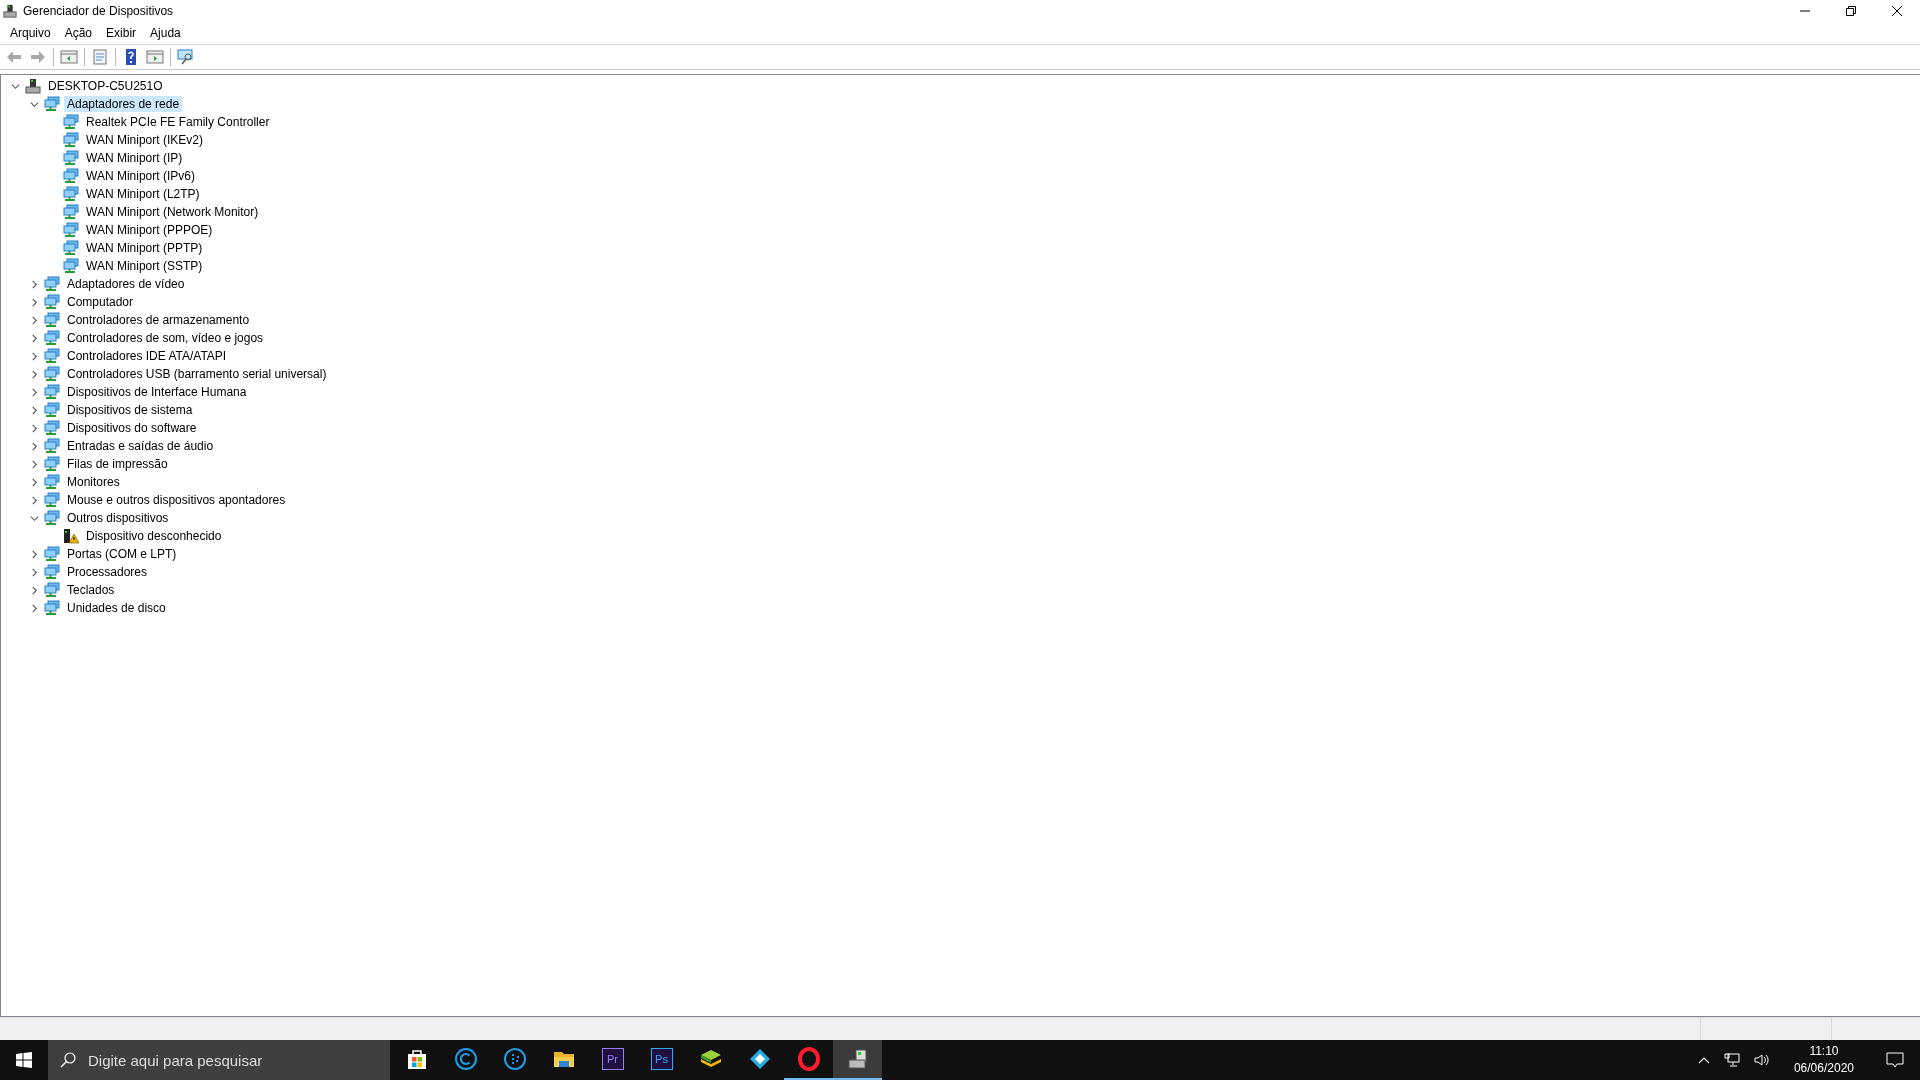 This screenshot has height=1080, width=1920. I want to click on app-button: Pr, so click(612, 1060).